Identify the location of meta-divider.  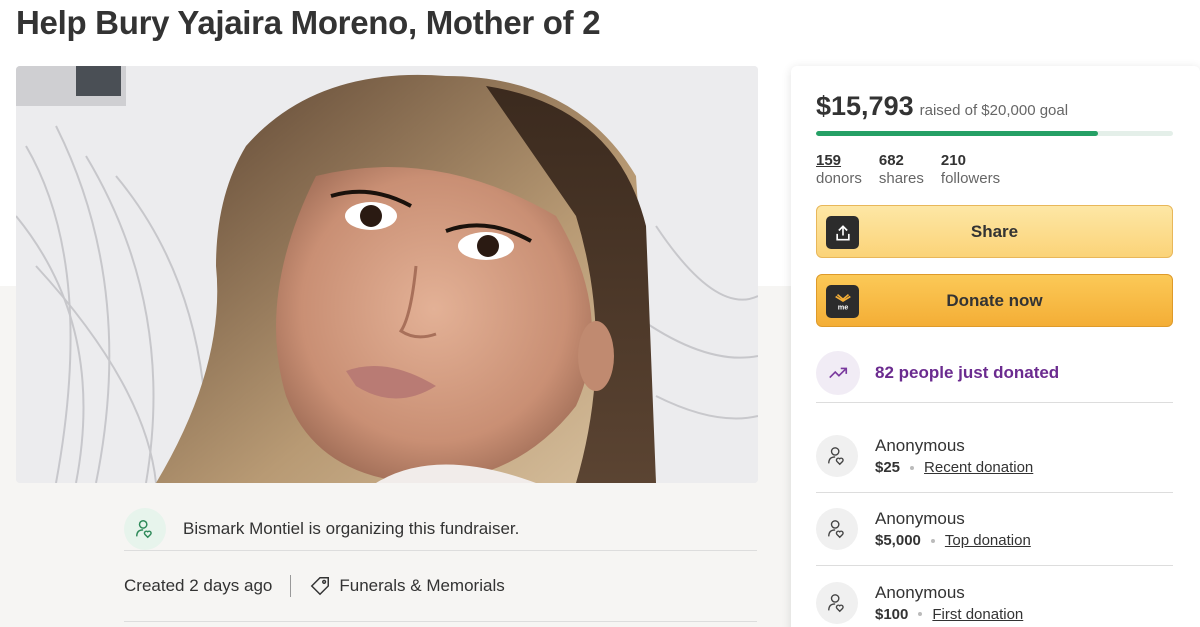
(291, 586).